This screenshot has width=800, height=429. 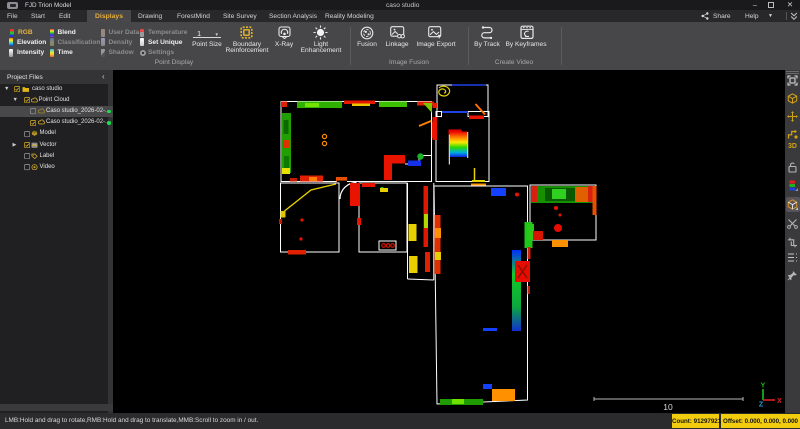 I want to click on svg-text: Z, so click(x=761, y=405).